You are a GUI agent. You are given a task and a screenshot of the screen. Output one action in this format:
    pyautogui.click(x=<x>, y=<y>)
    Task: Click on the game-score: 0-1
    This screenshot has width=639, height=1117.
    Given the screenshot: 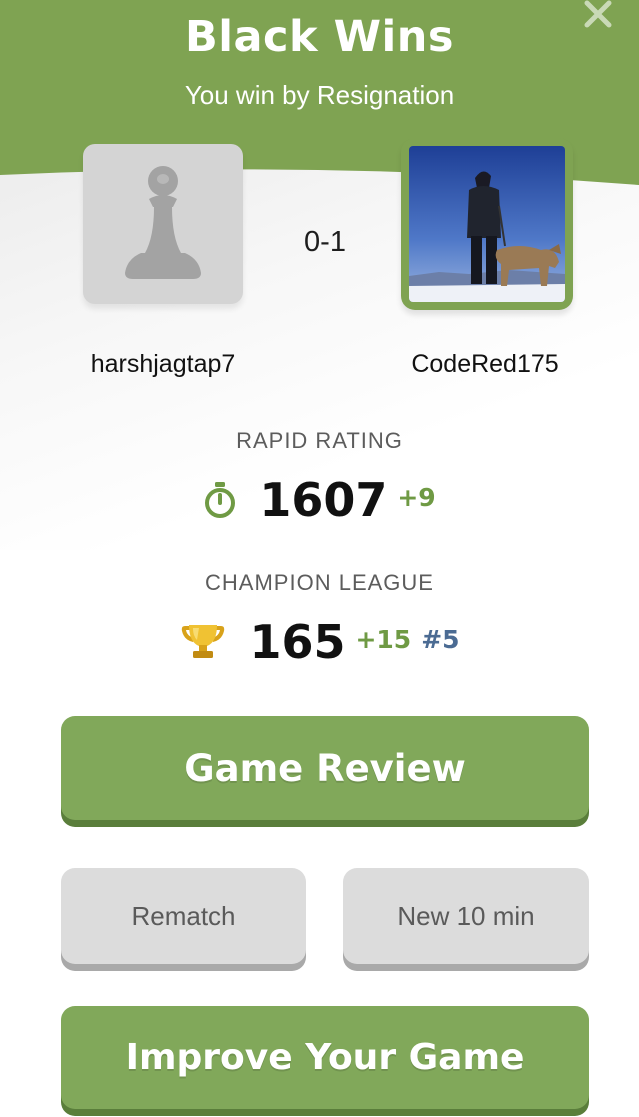 What is the action you would take?
    pyautogui.click(x=325, y=242)
    